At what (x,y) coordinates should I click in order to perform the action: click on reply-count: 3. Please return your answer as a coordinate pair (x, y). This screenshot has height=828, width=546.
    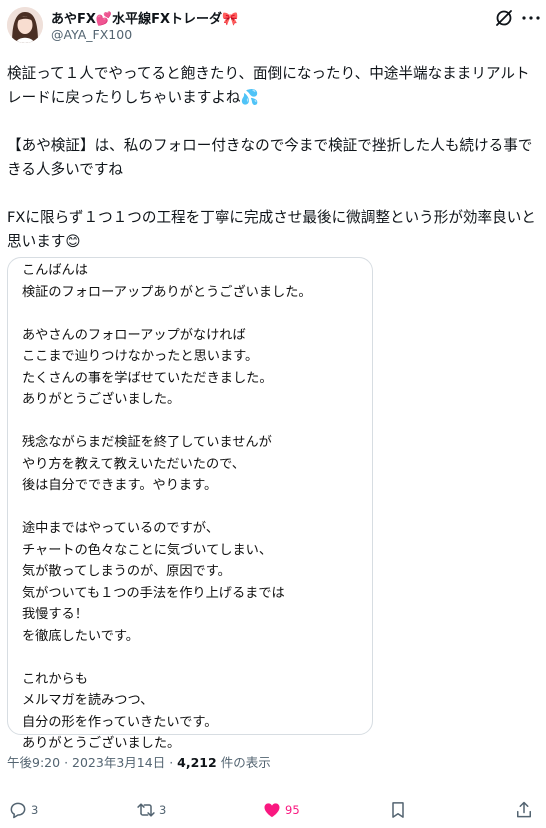
    Looking at the image, I should click on (35, 810).